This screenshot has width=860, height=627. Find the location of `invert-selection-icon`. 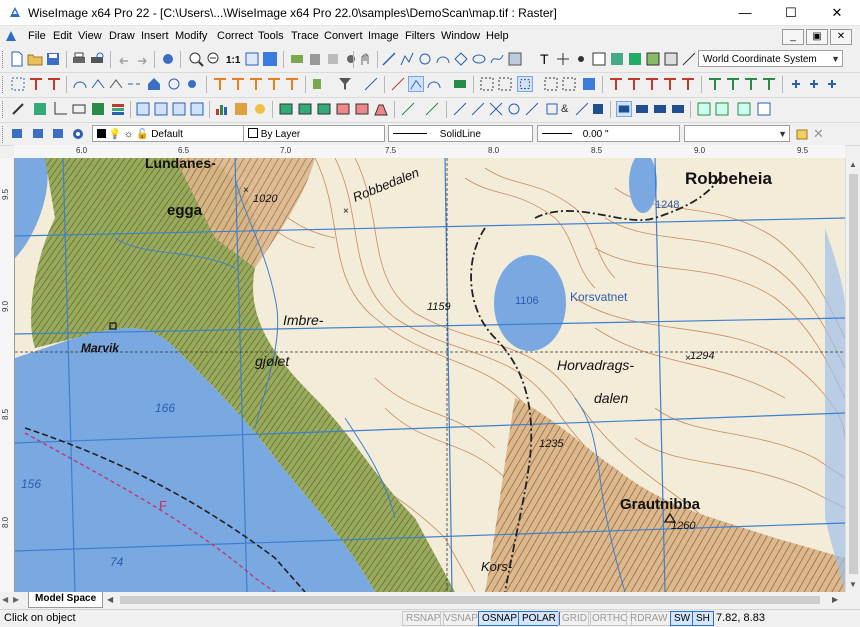

invert-selection-icon is located at coordinates (589, 84).